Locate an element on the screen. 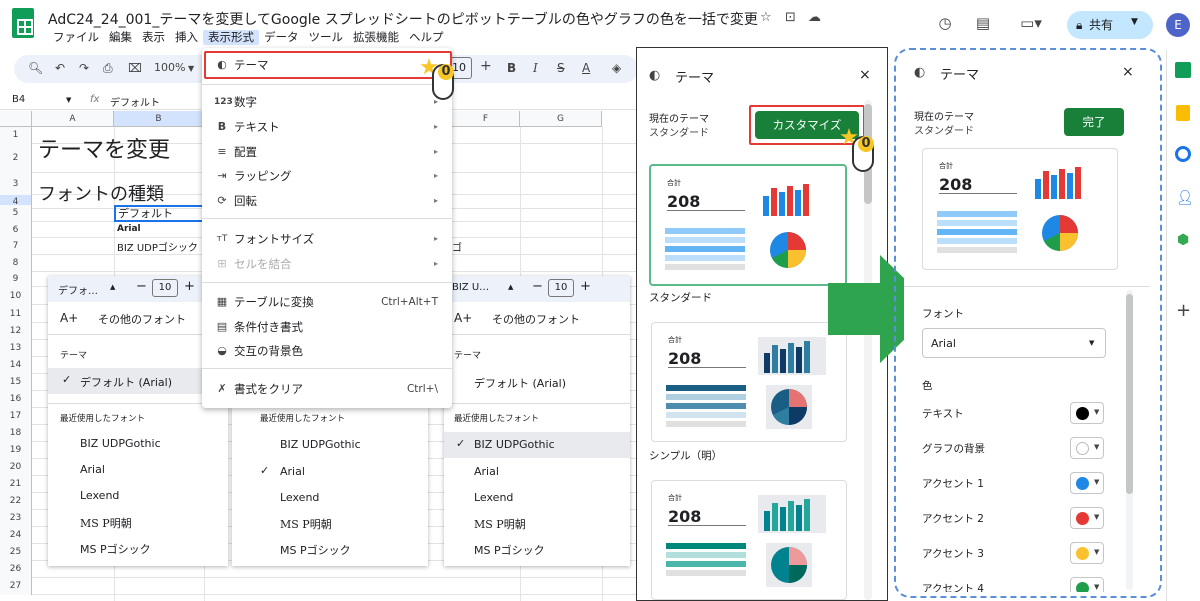  column-header-g: G is located at coordinates (561, 119).